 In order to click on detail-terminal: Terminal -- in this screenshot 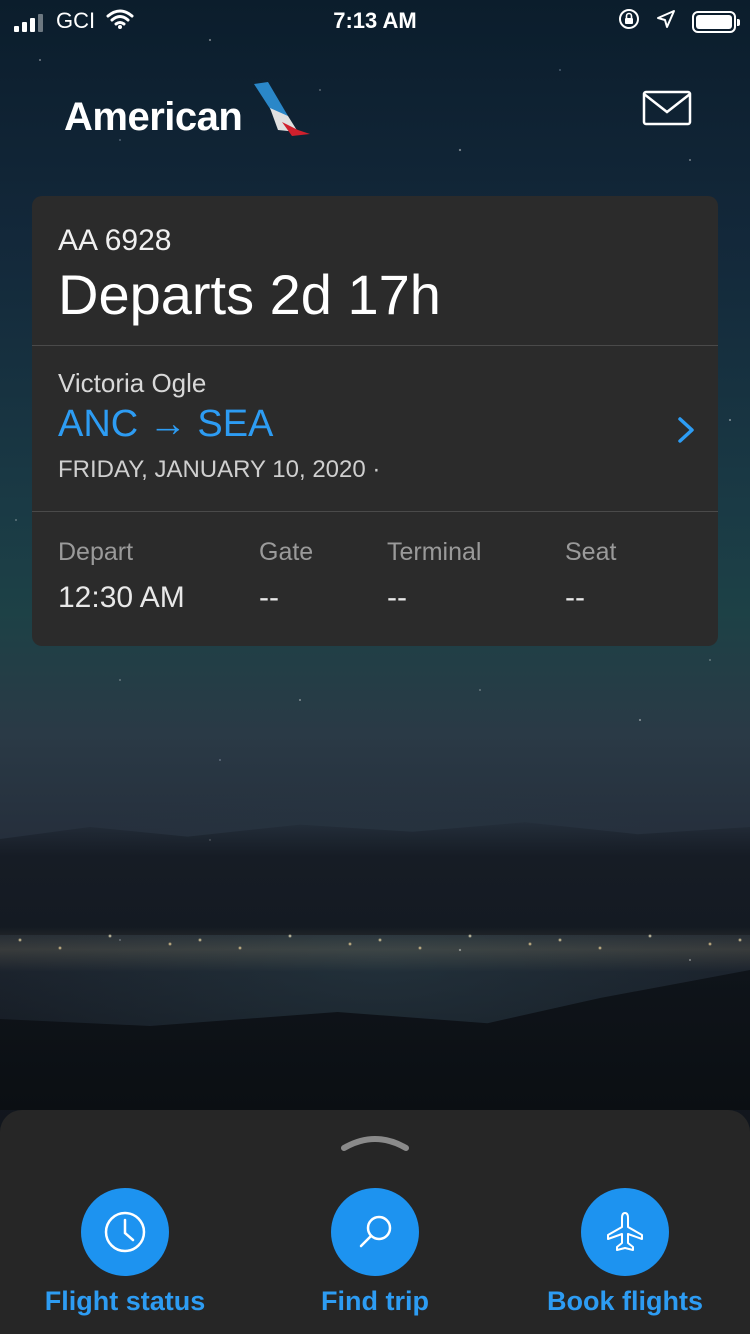, I will do `click(434, 576)`.